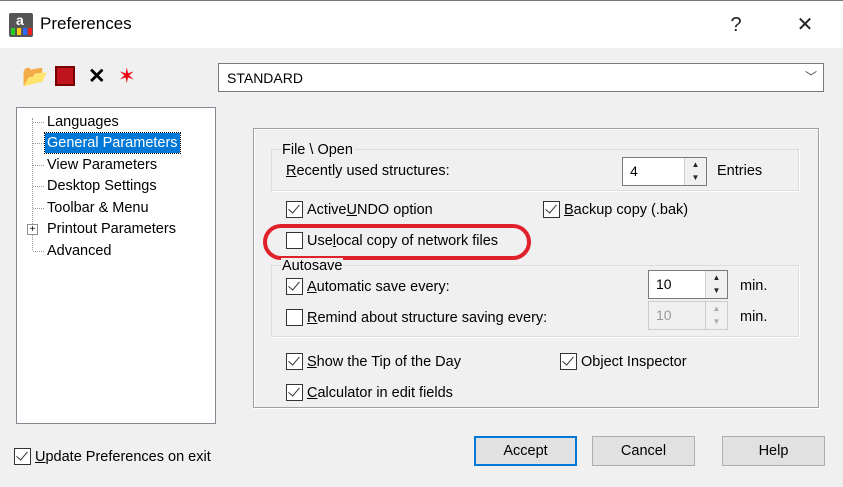  Describe the element at coordinates (688, 284) in the screenshot. I see `autosave-minutes-spinner: 10 ▲ ▼` at that location.